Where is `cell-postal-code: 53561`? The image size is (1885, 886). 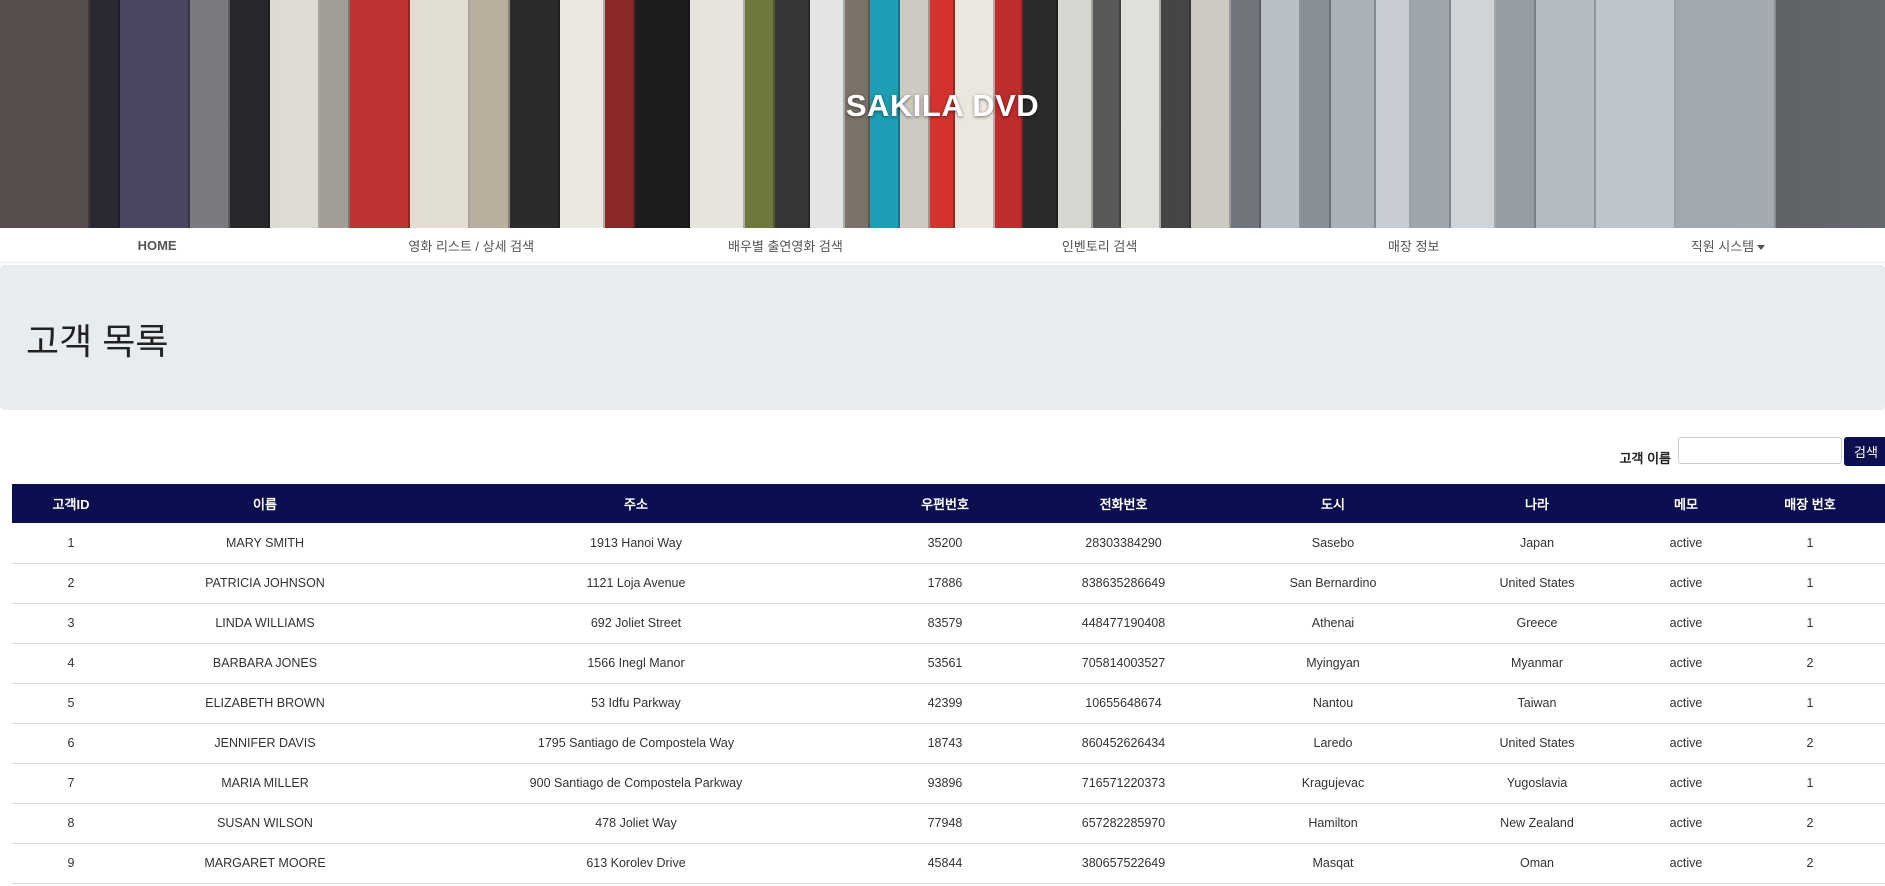 cell-postal-code: 53561 is located at coordinates (945, 663).